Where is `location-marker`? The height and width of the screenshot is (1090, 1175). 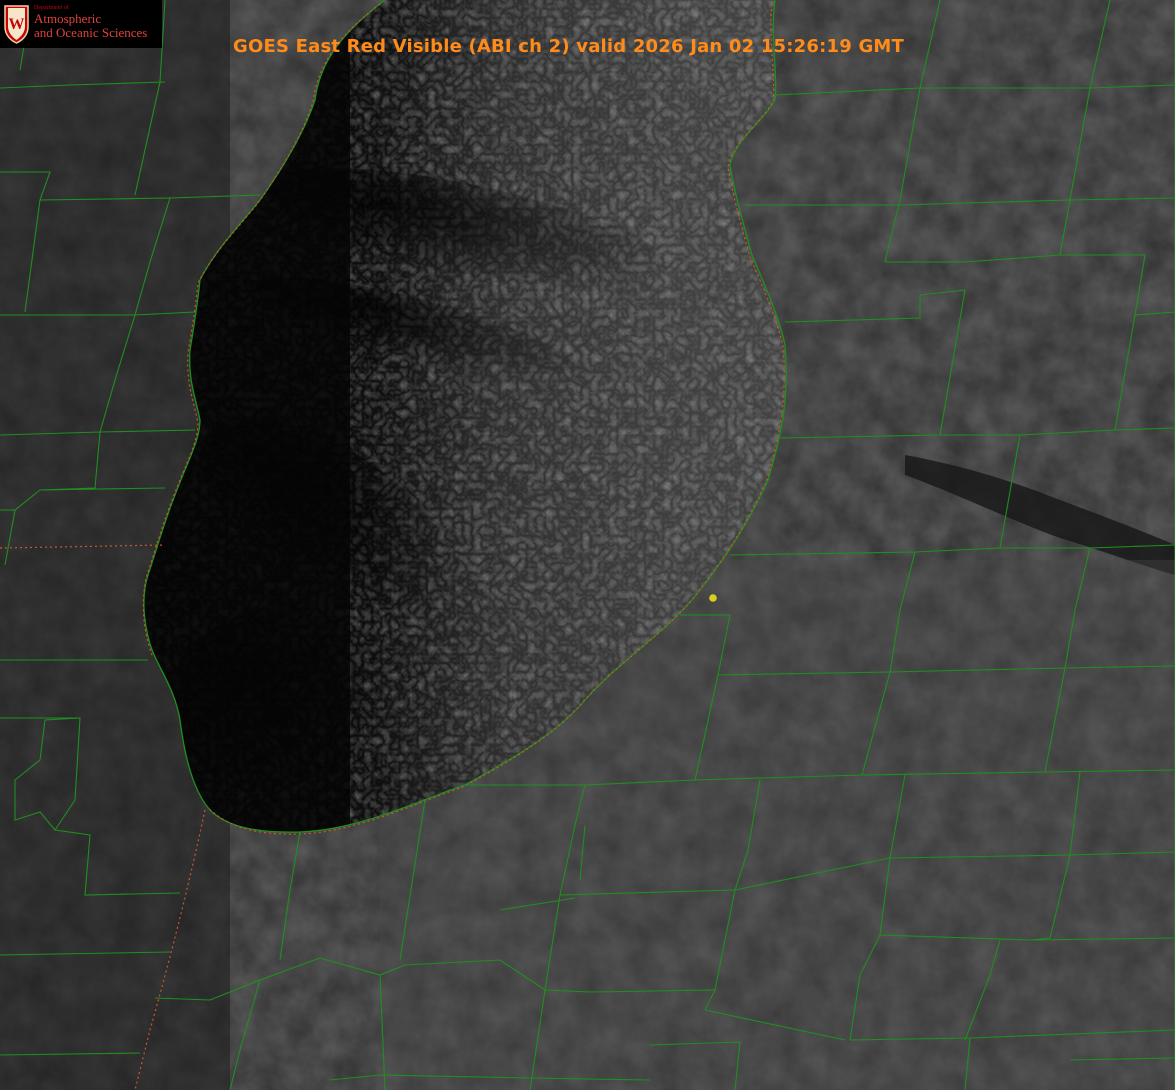 location-marker is located at coordinates (713, 598).